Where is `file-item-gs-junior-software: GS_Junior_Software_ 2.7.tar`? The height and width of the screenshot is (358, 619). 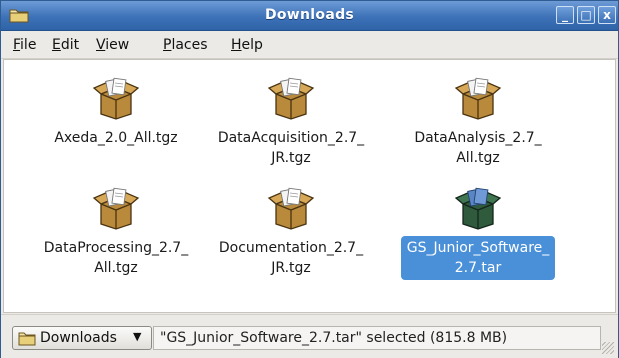
file-item-gs-junior-software: GS_Junior_Software_ 2.7.tar is located at coordinates (478, 233).